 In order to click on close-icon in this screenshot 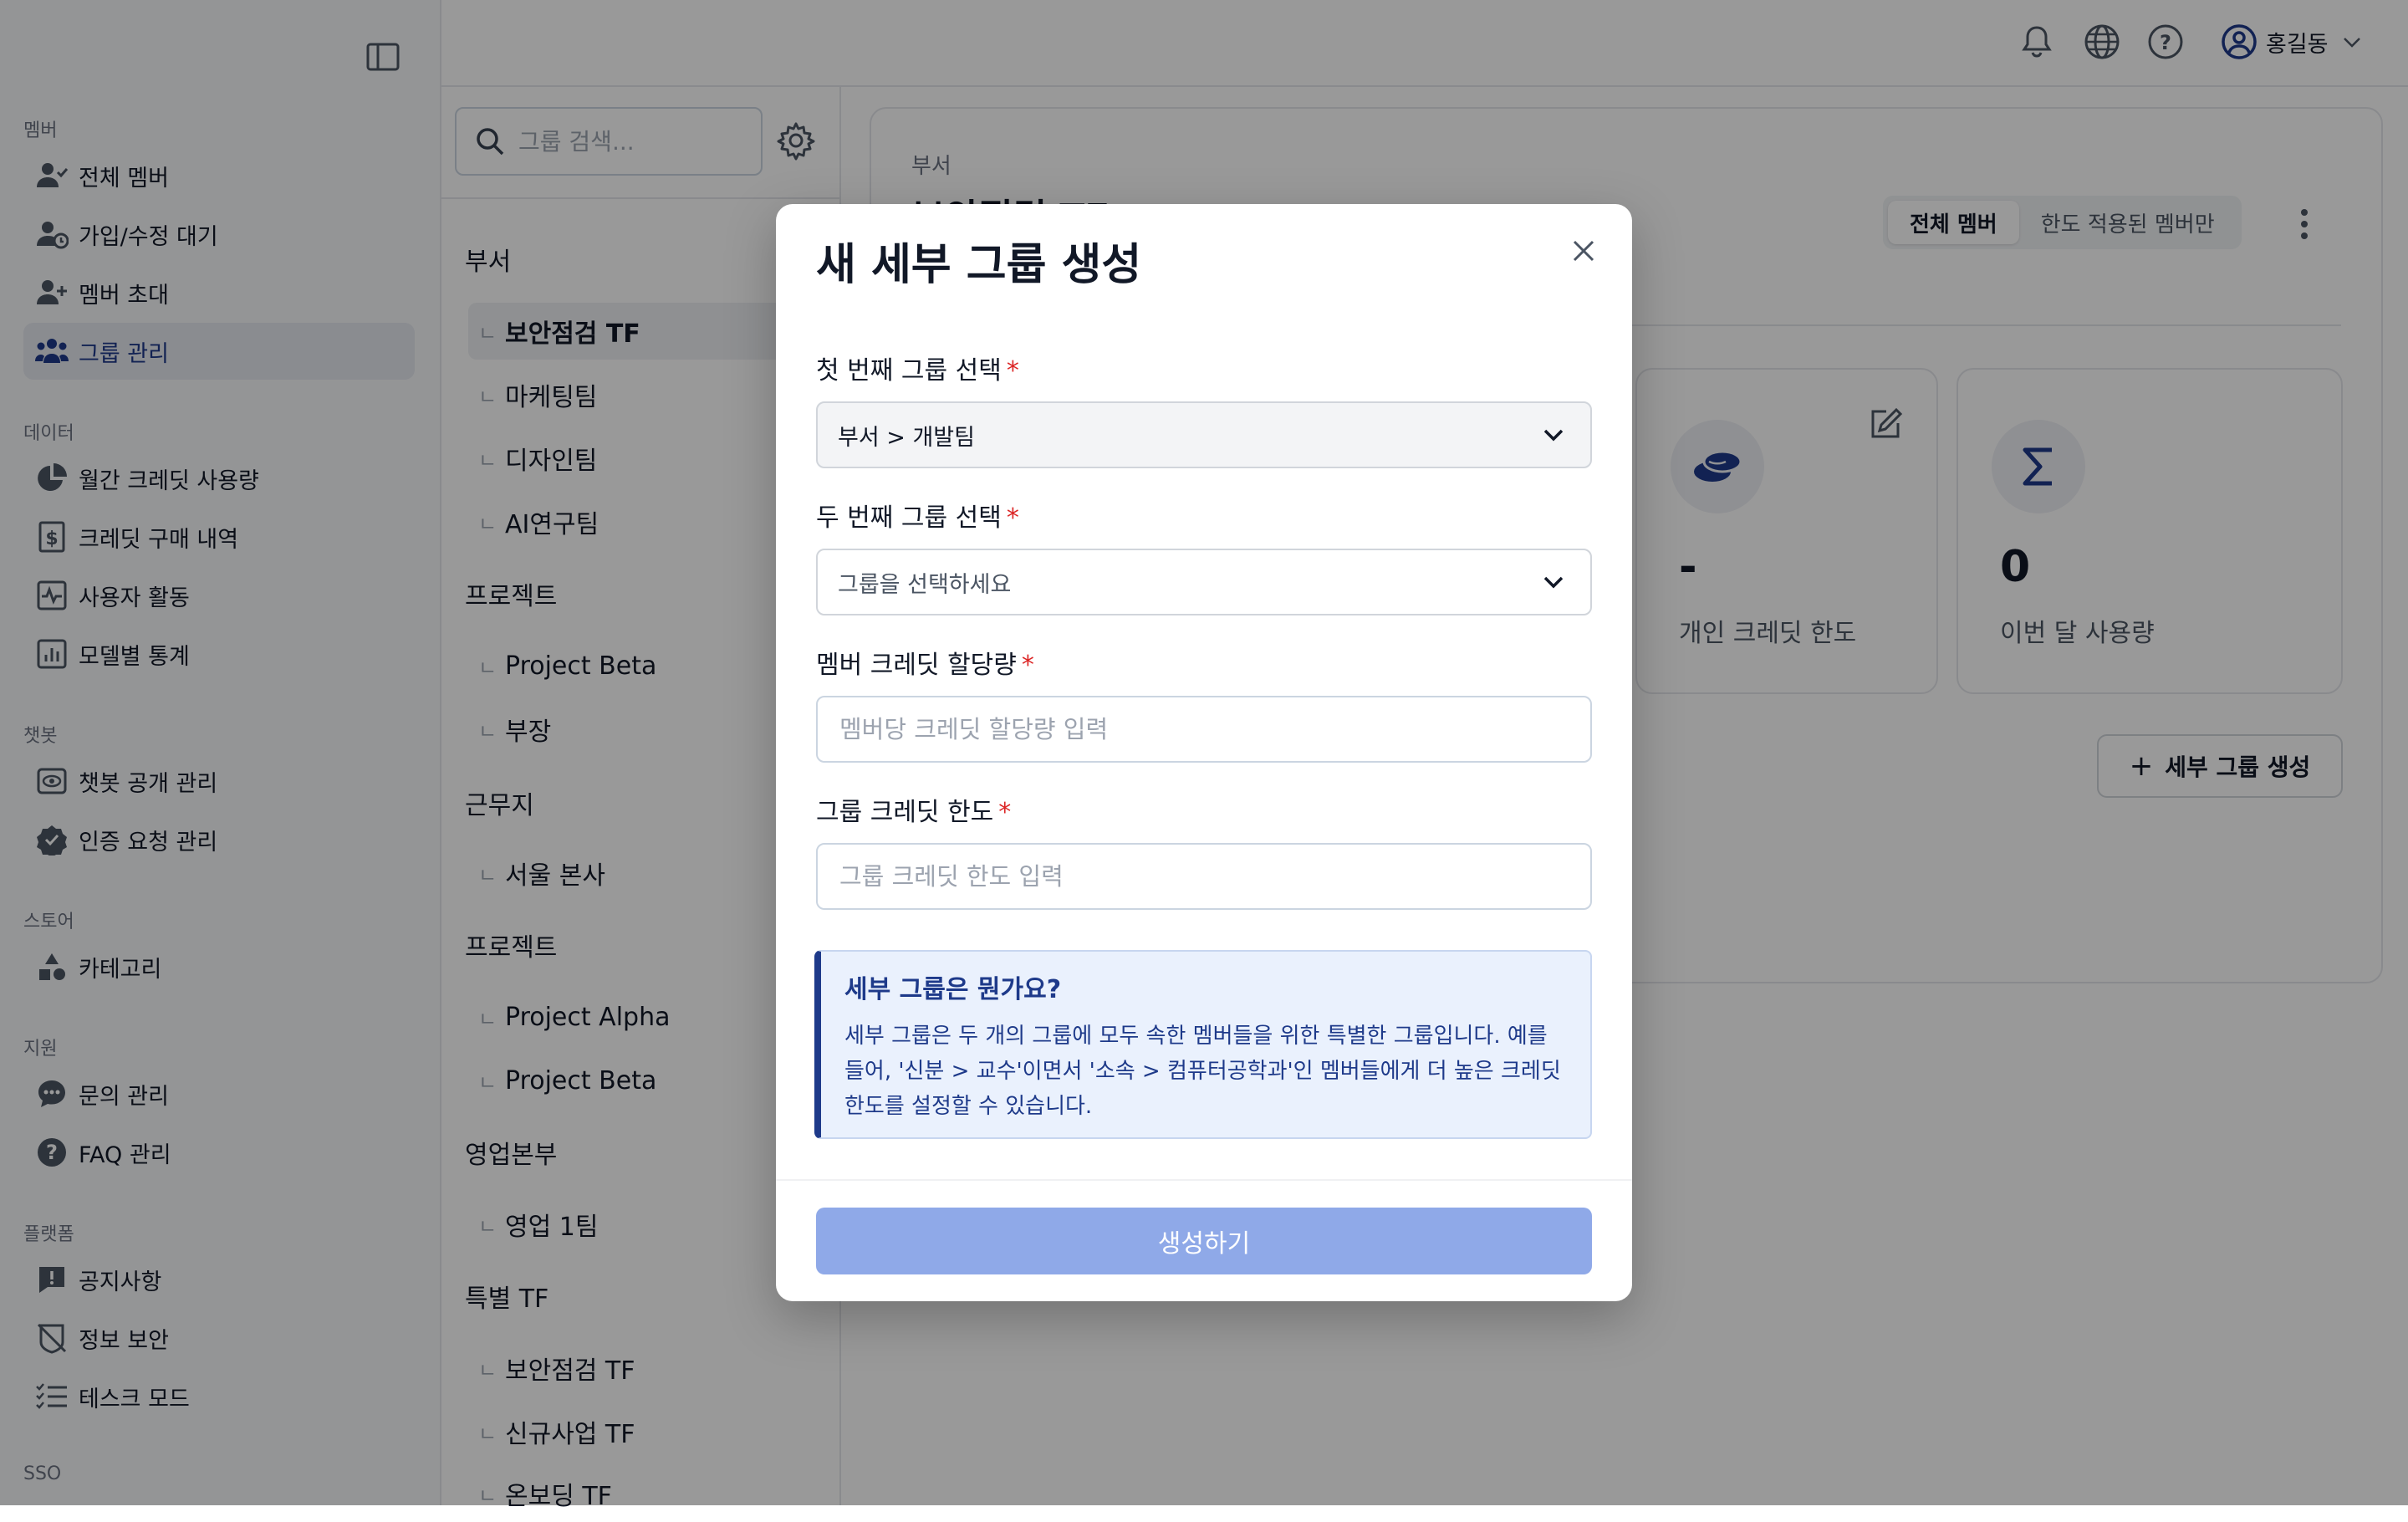, I will do `click(1583, 251)`.